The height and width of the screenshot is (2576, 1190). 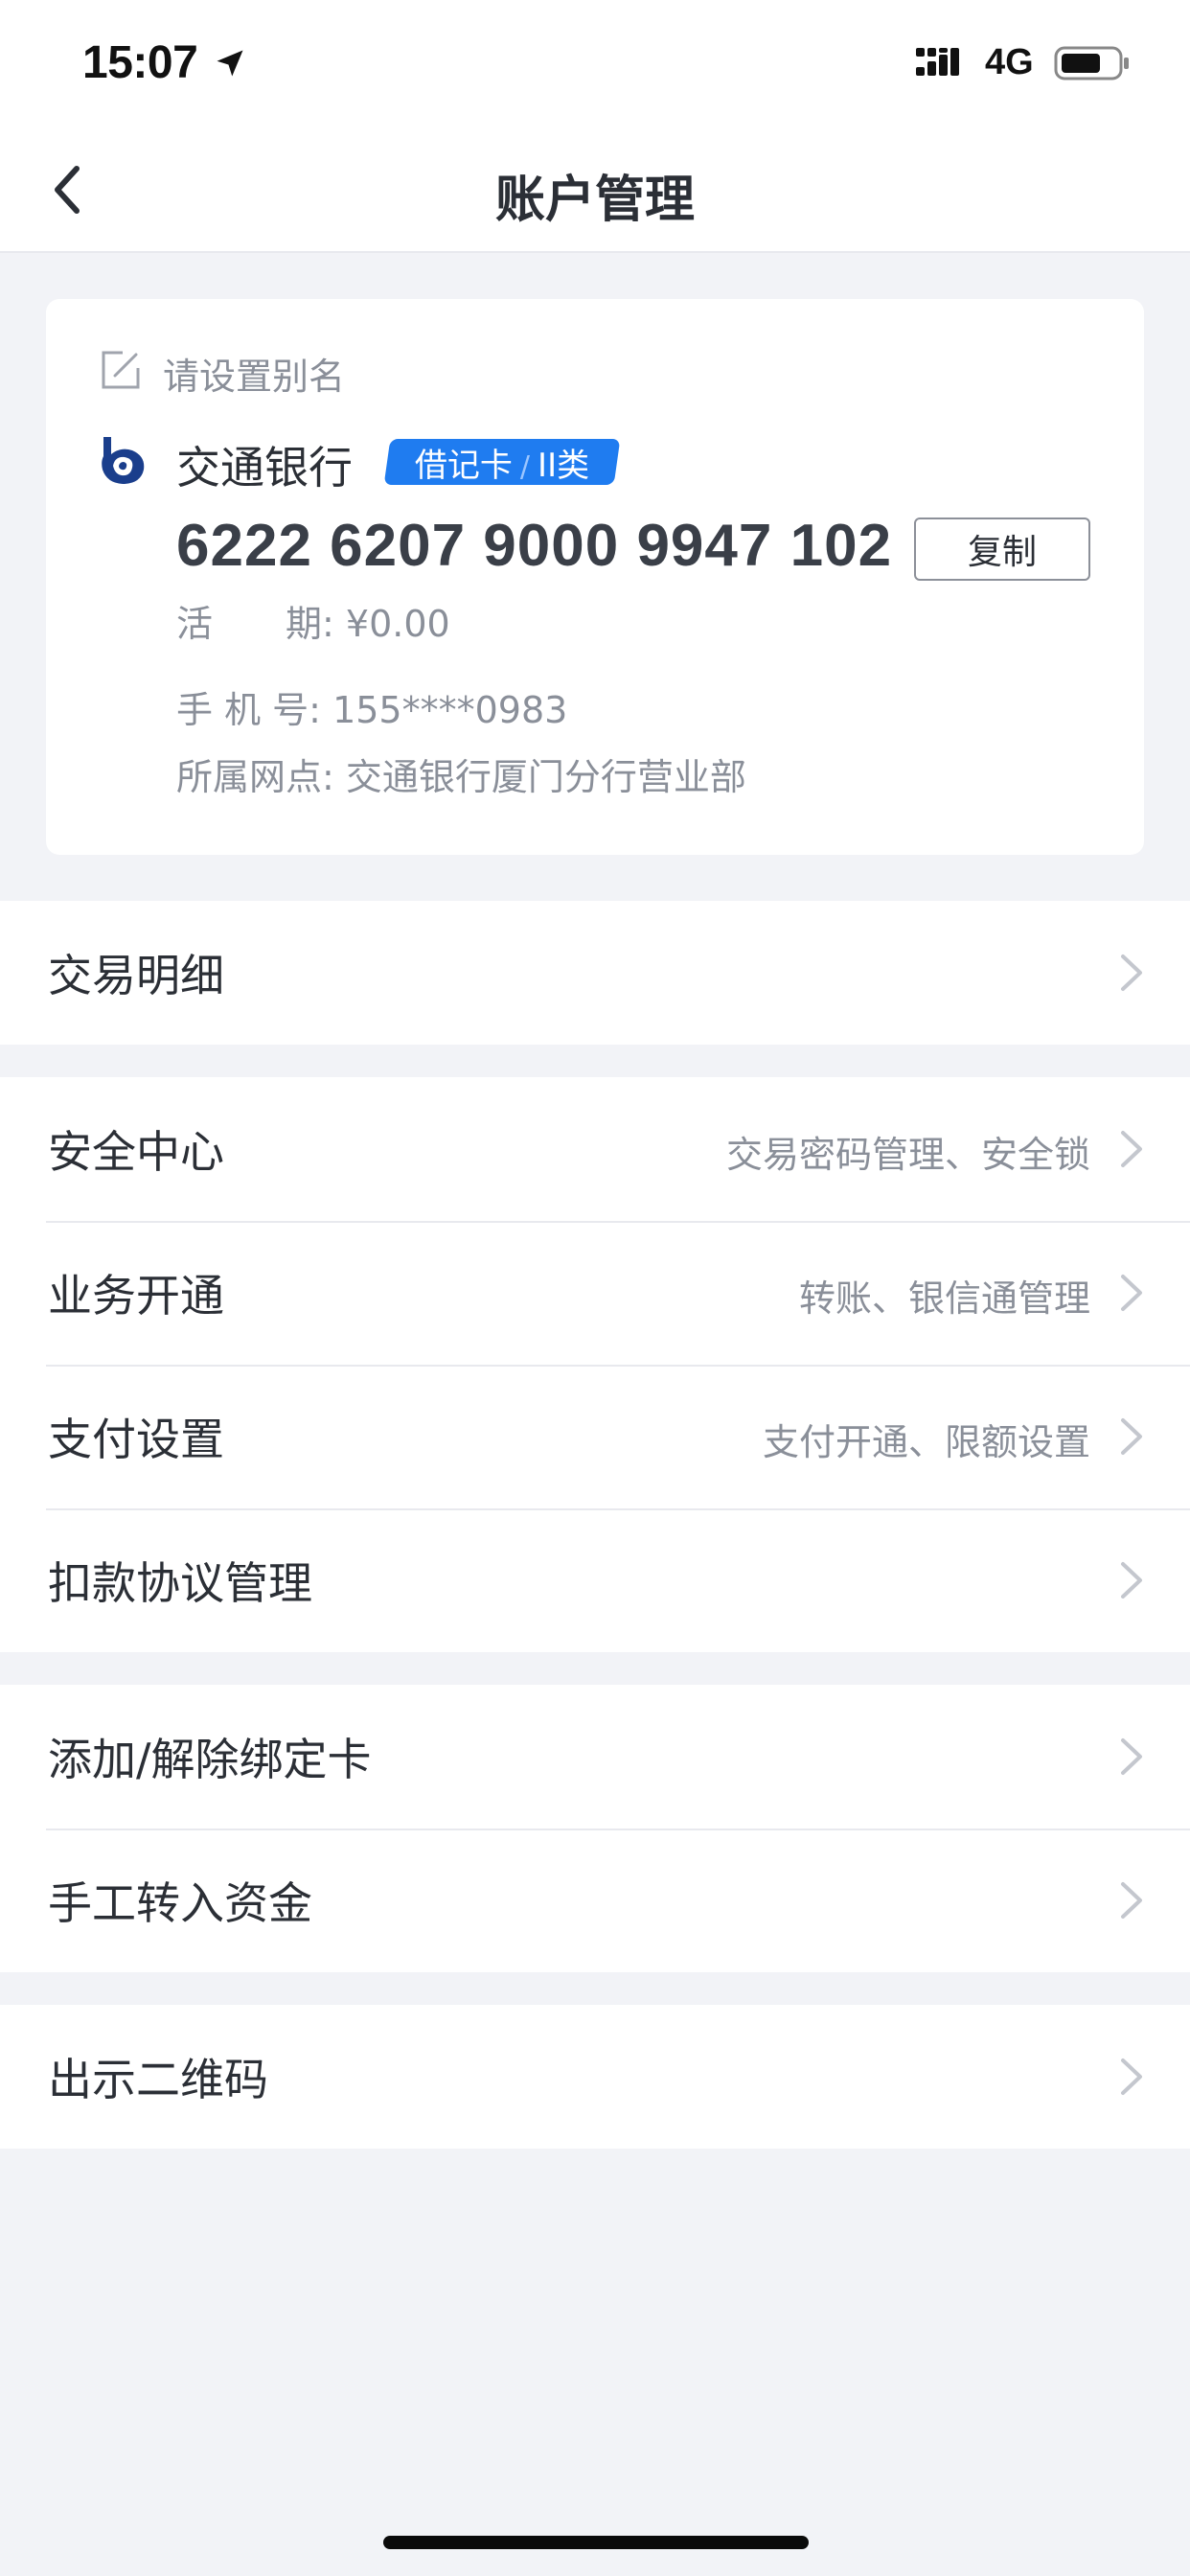 I want to click on bank-logo-icon, so click(x=124, y=460).